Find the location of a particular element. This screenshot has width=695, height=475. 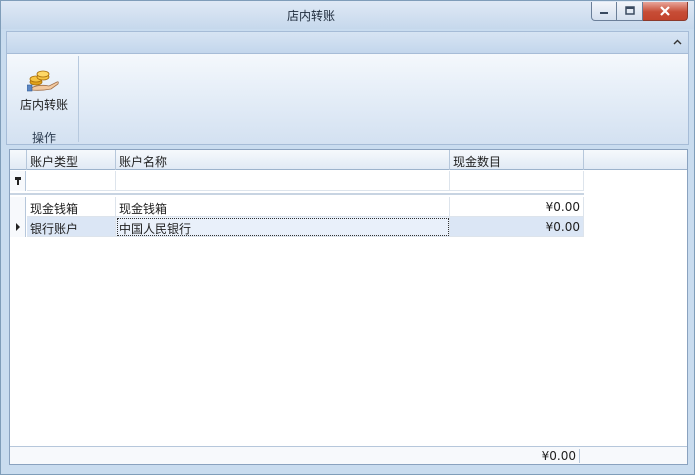

coins-hand-icon is located at coordinates (43, 81).